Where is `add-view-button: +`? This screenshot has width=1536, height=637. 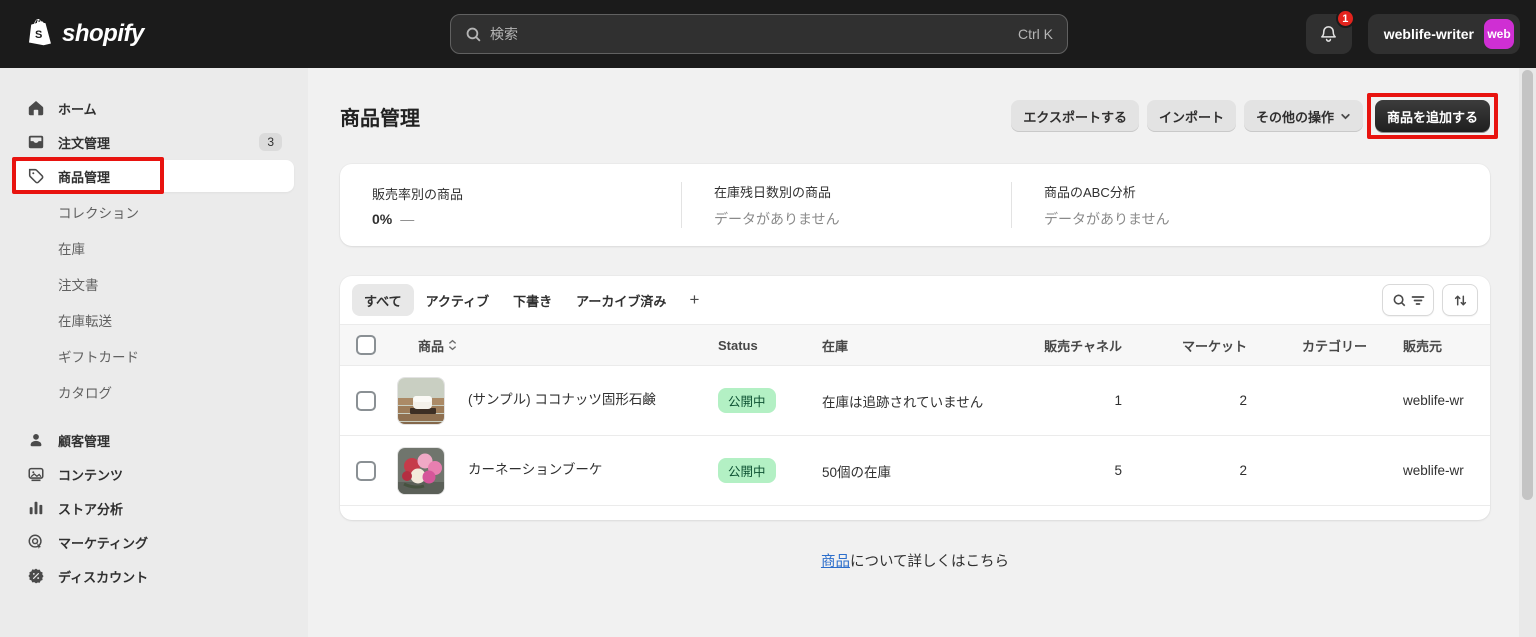 add-view-button: + is located at coordinates (694, 300).